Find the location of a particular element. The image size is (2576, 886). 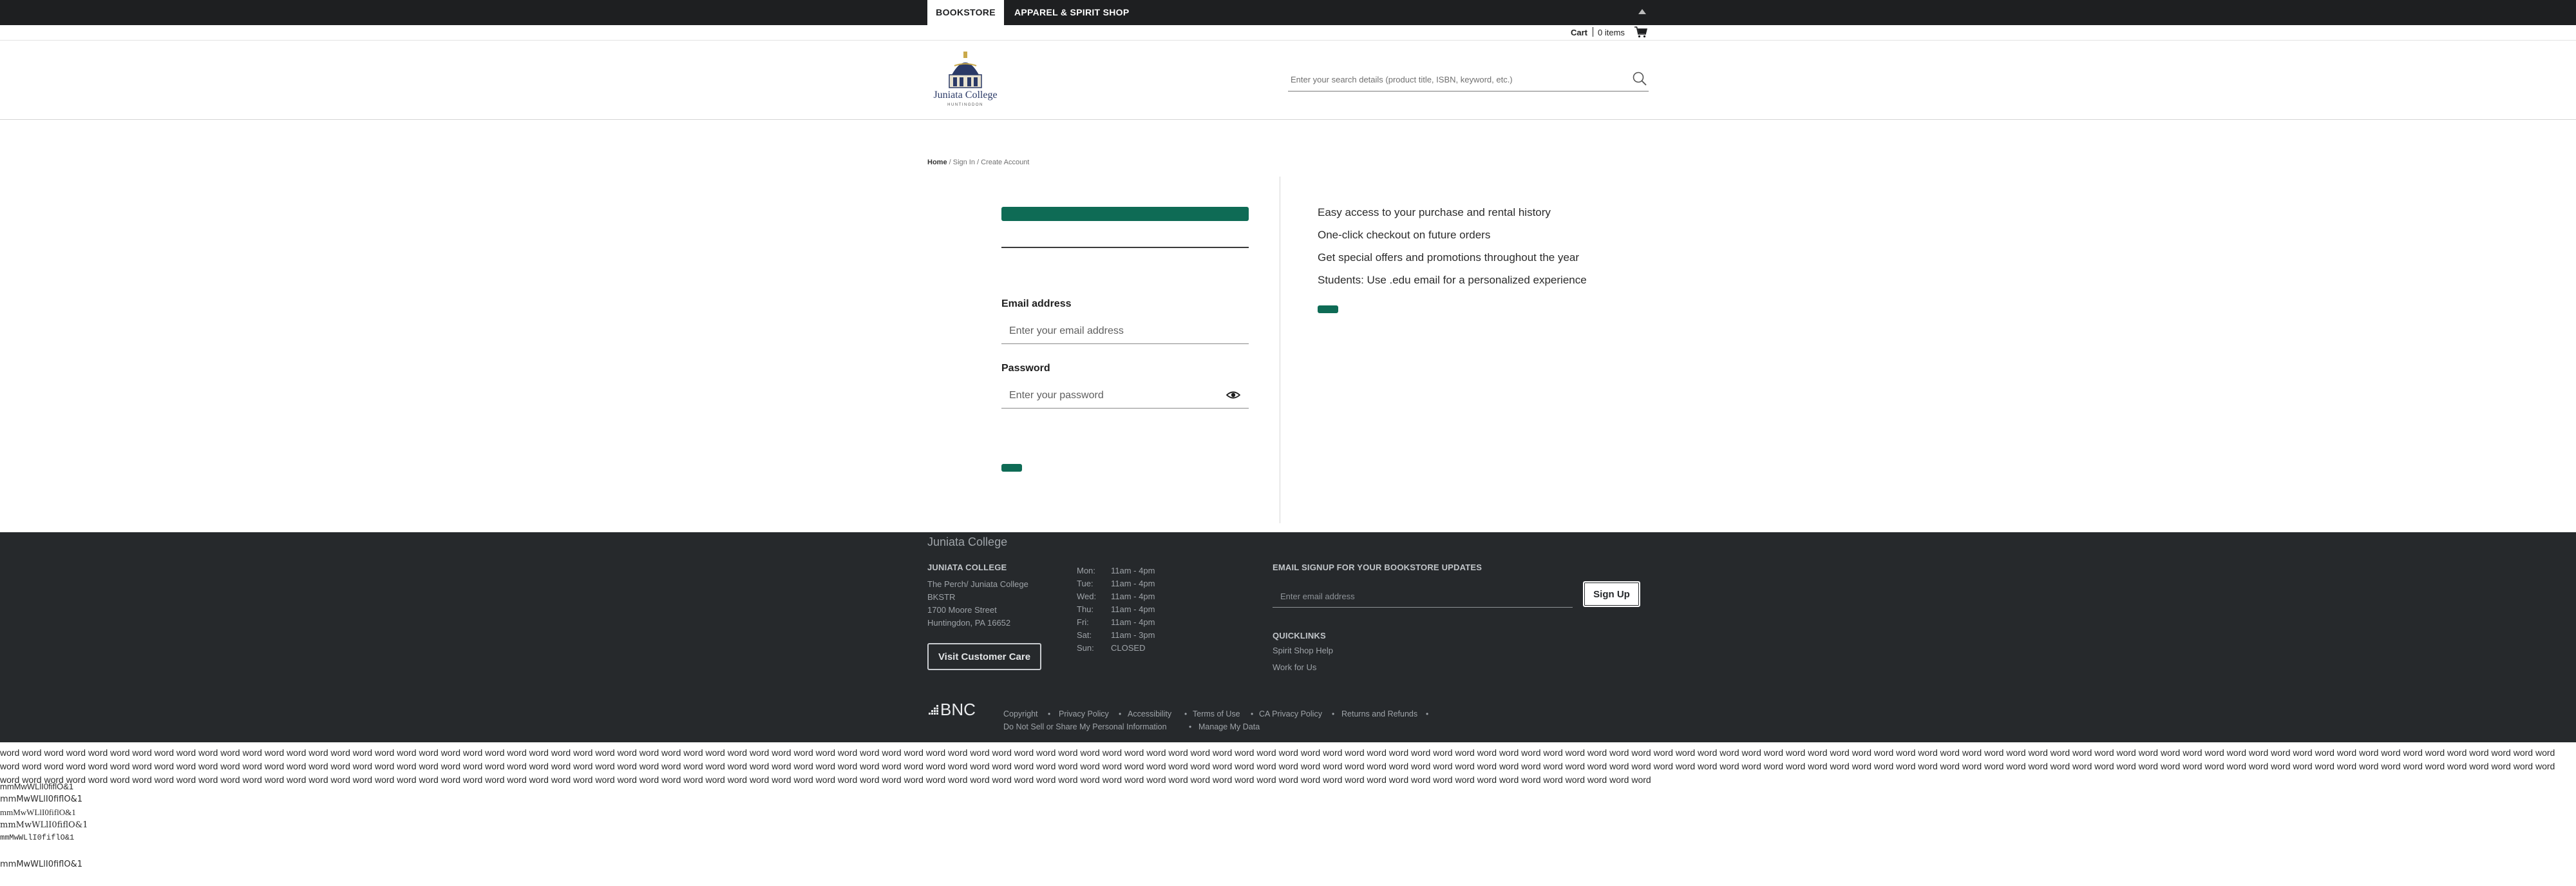

sign-in-button is located at coordinates (1011, 468).